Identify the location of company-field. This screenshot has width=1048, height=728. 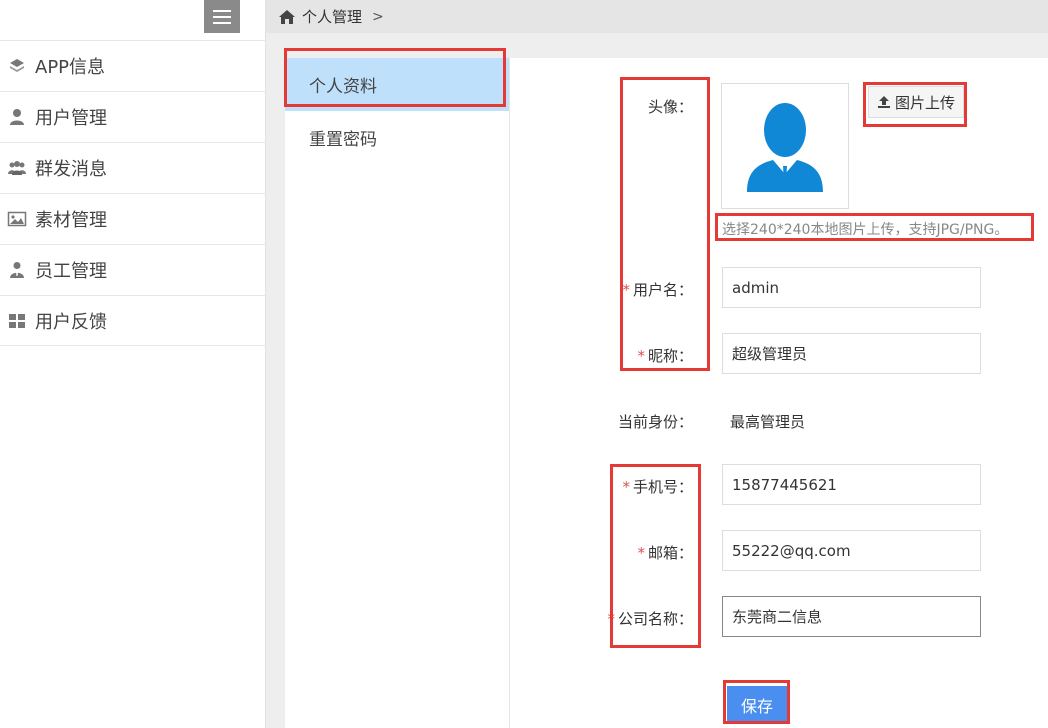
(851, 616).